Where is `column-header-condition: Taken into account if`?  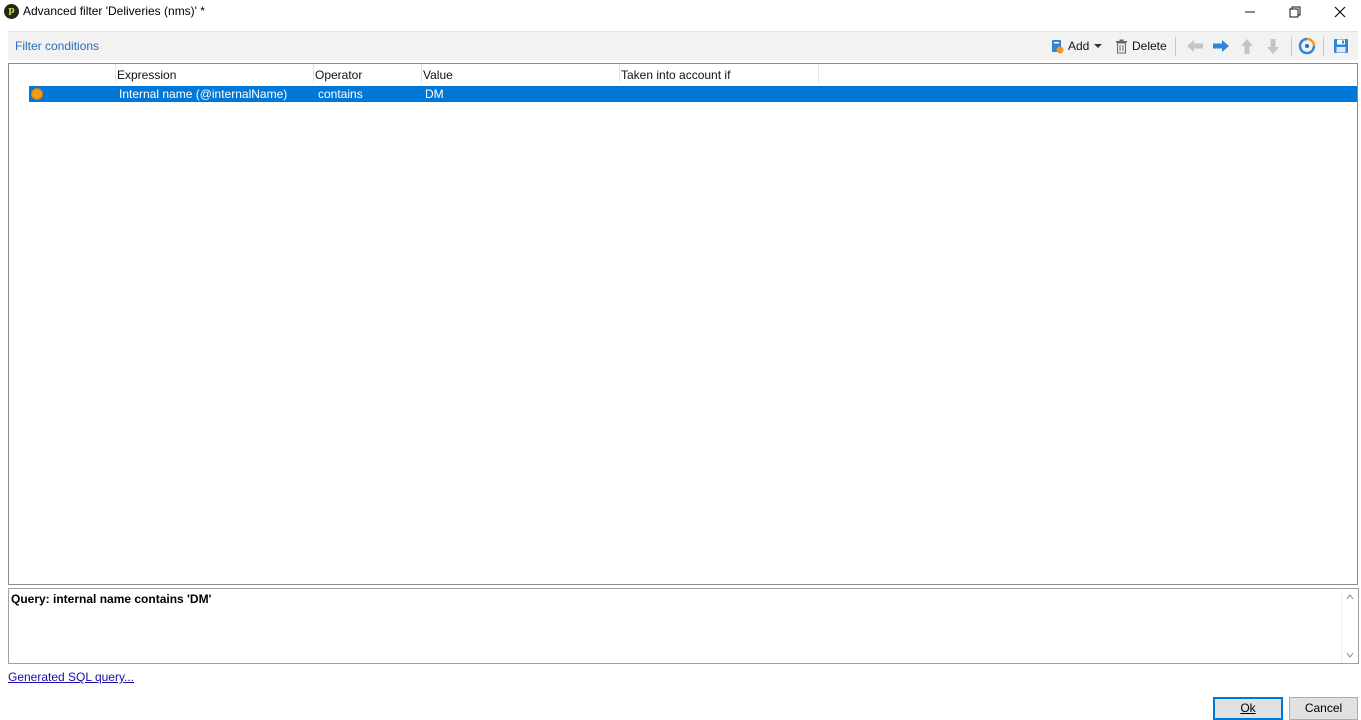 column-header-condition: Taken into account if is located at coordinates (675, 75).